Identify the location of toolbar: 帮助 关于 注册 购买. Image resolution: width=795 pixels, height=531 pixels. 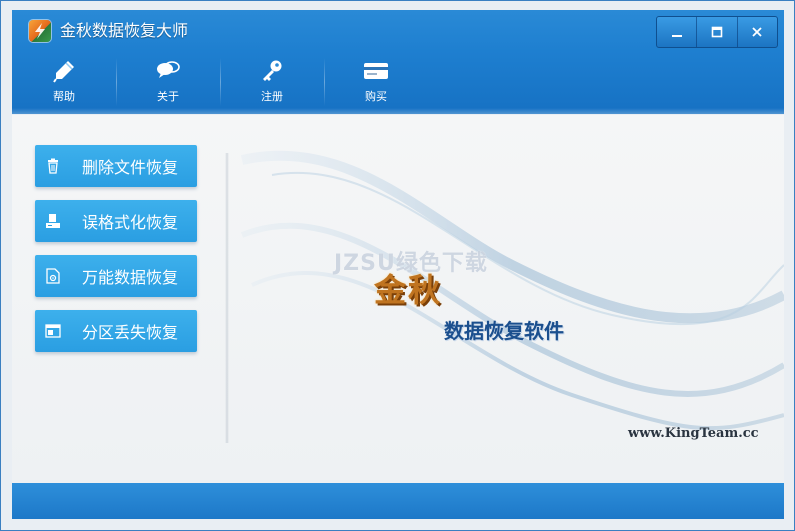
(220, 82).